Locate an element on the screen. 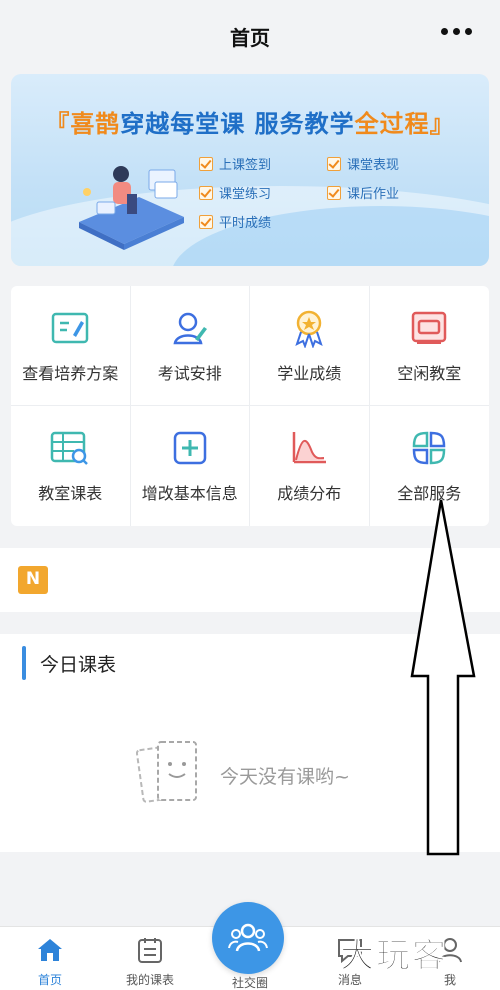  student-desk-illustration is located at coordinates (131, 208).